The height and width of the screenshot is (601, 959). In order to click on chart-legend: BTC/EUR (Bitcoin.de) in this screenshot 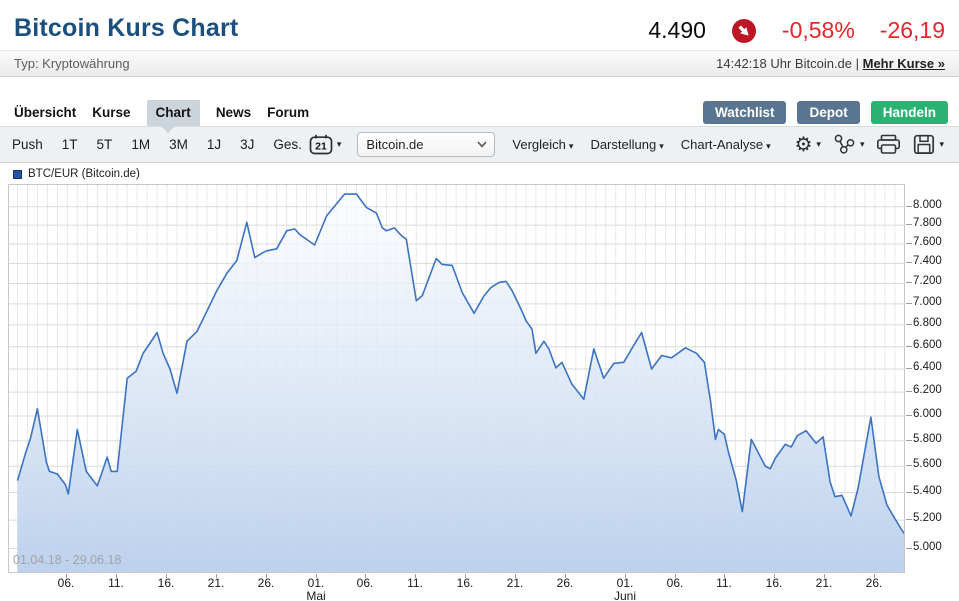, I will do `click(76, 174)`.